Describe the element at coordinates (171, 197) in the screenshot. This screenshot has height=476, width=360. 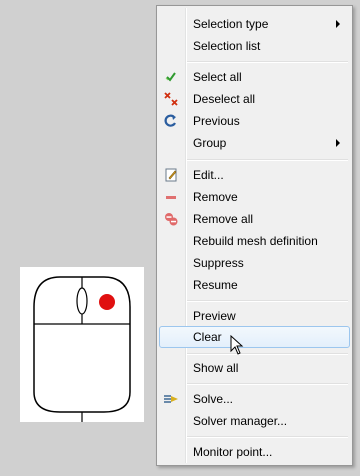
I see `remove-icon` at that location.